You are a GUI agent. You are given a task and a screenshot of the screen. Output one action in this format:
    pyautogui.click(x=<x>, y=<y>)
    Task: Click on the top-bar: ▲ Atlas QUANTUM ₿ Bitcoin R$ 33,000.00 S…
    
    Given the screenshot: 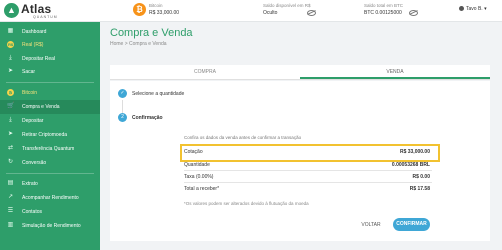 What is the action you would take?
    pyautogui.click(x=251, y=11)
    